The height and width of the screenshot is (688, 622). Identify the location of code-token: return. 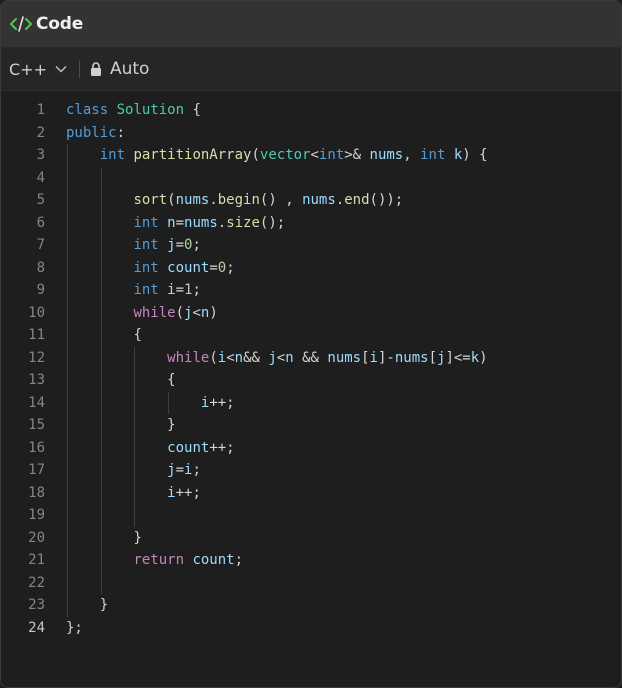
(159, 560).